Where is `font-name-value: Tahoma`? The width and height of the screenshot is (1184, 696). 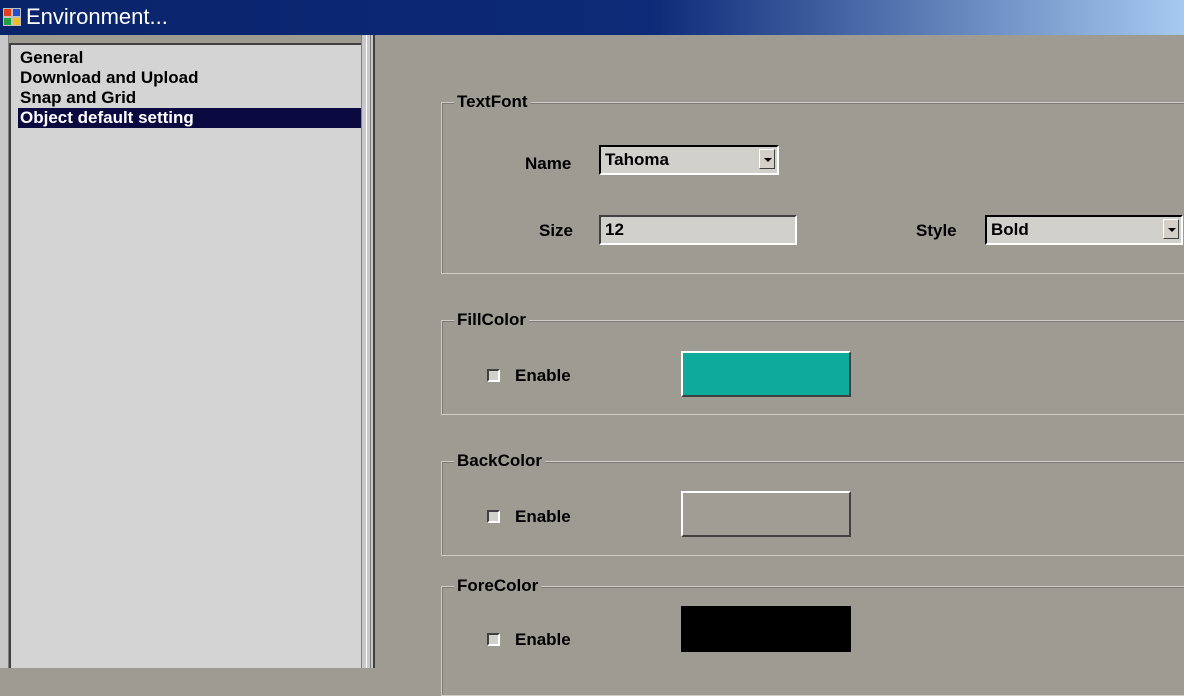 font-name-value: Tahoma is located at coordinates (637, 159).